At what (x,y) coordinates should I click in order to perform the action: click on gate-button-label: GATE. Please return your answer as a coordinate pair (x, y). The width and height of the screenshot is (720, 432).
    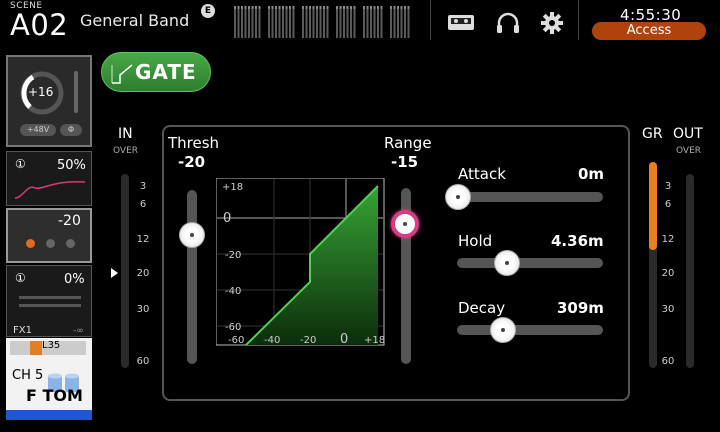
    Looking at the image, I should click on (166, 72).